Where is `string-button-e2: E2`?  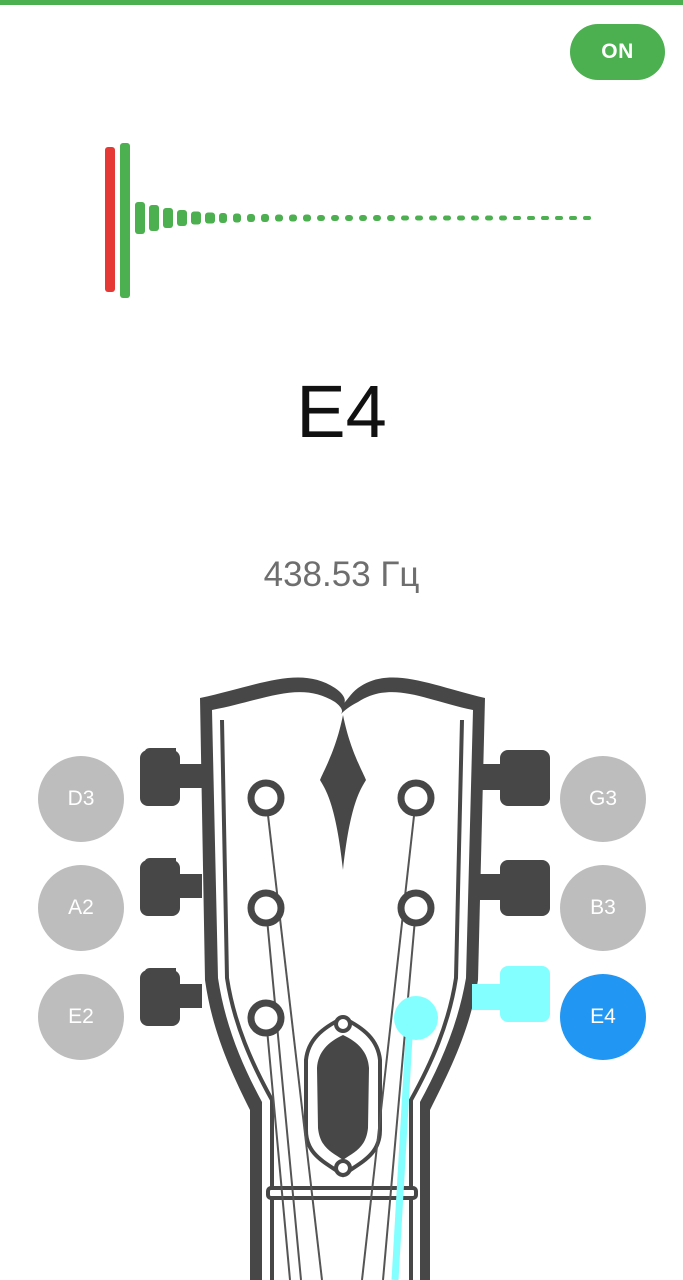 string-button-e2: E2 is located at coordinates (81, 1017).